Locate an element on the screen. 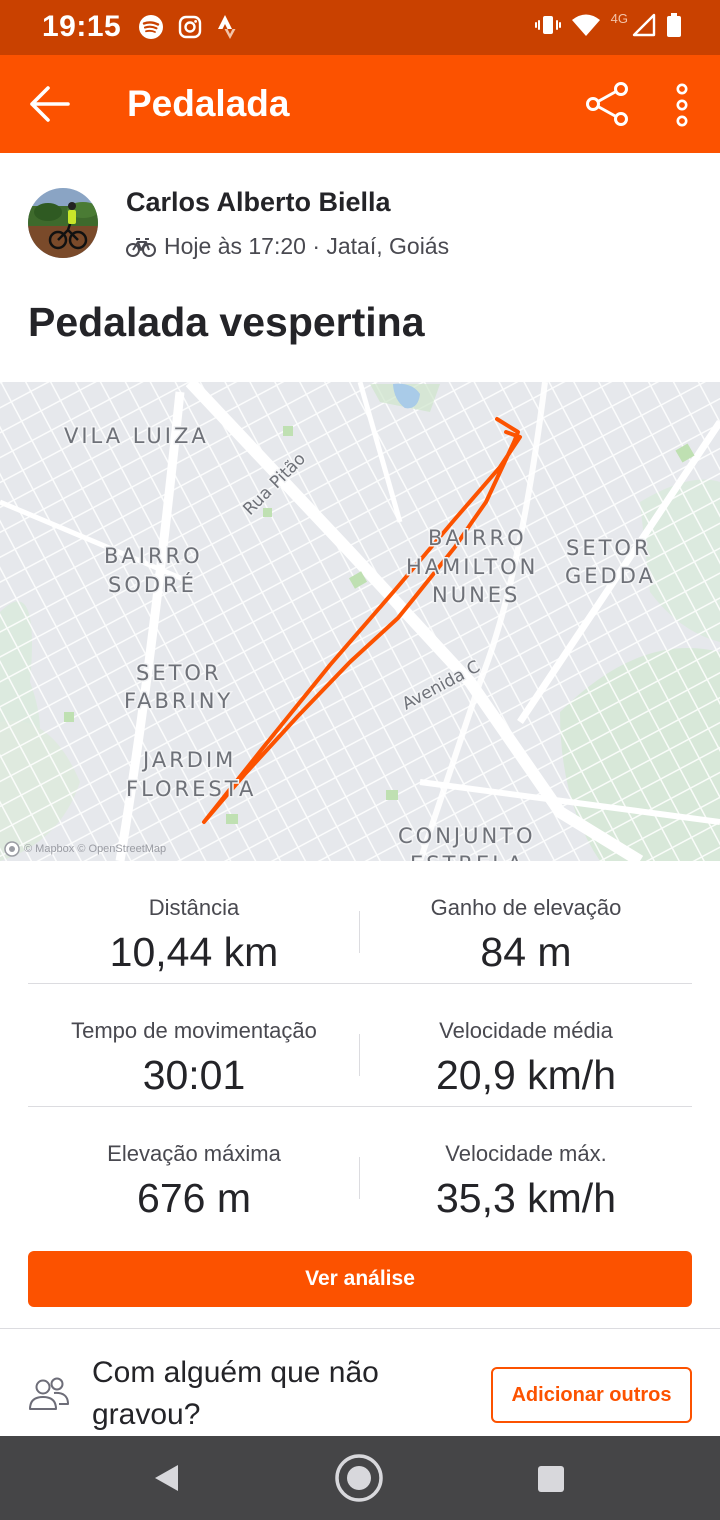  divider is located at coordinates (360, 1328).